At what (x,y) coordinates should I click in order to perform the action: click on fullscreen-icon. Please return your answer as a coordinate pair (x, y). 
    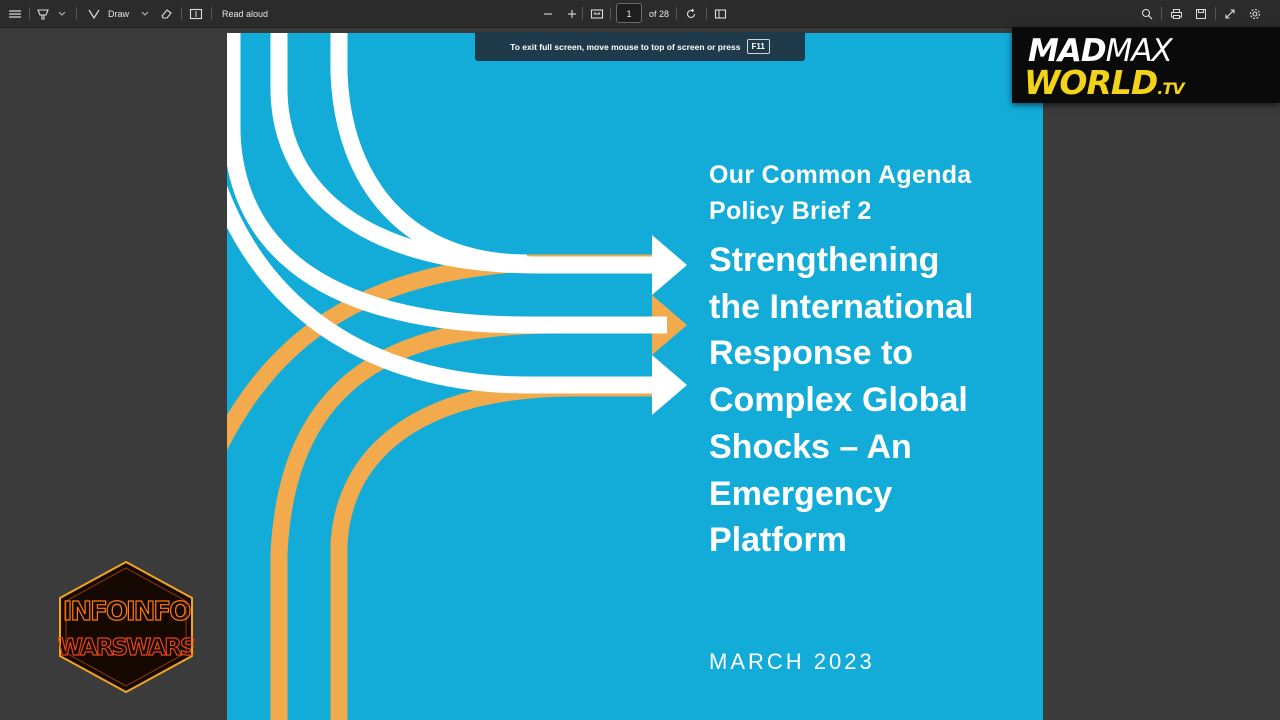
    Looking at the image, I should click on (1230, 13).